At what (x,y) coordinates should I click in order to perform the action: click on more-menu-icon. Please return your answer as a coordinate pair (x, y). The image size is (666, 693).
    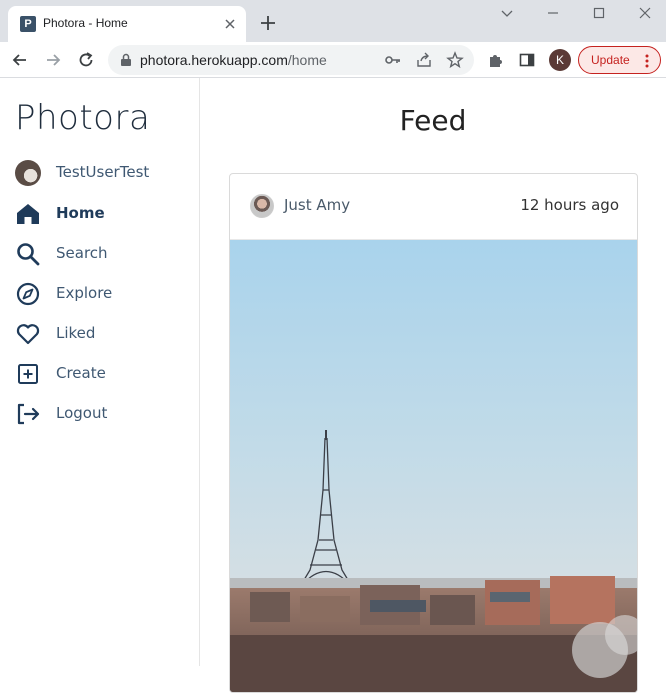
    Looking at the image, I should click on (647, 61).